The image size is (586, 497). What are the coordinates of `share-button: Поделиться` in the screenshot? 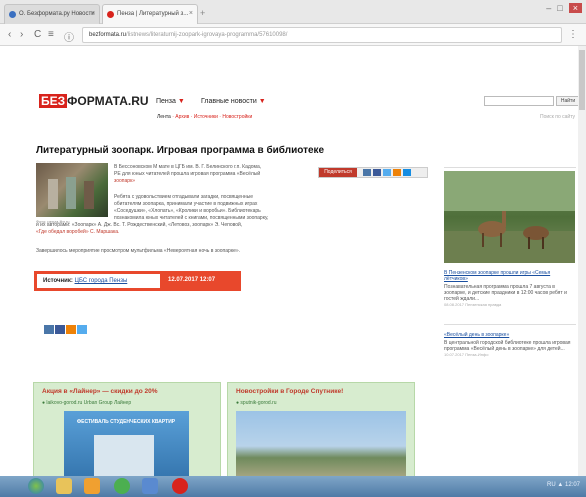 It's located at (338, 172).